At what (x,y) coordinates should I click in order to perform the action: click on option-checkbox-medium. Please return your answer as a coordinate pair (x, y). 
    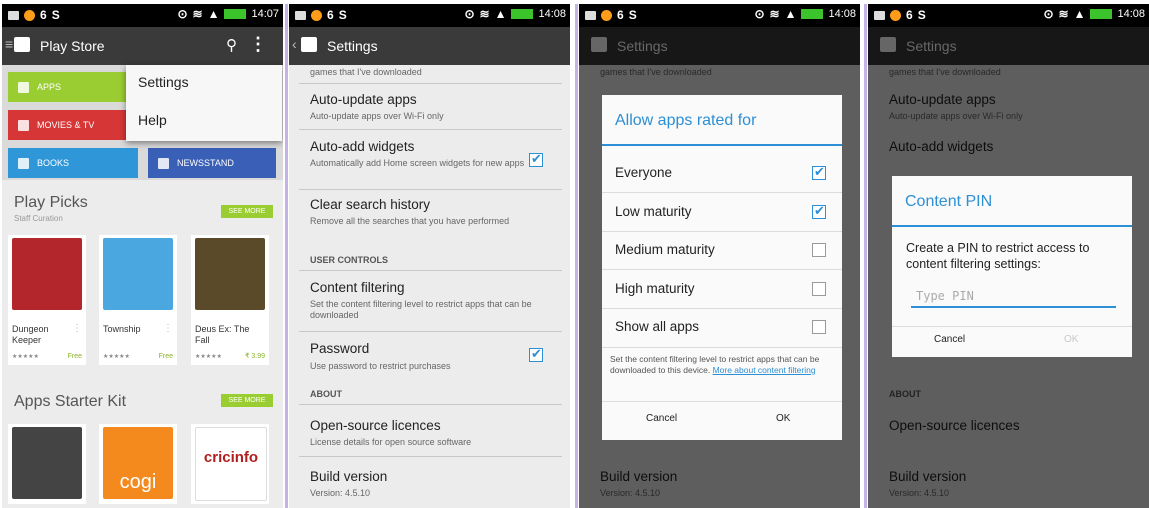
    Looking at the image, I should click on (819, 250).